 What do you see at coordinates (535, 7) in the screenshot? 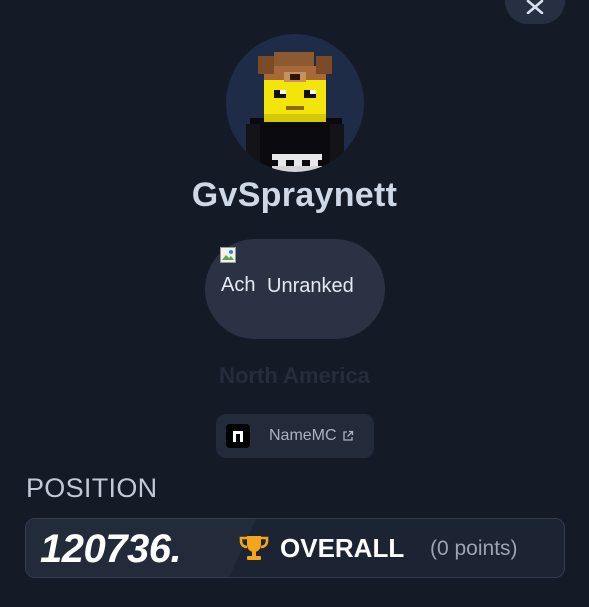
I see `close-icon` at bounding box center [535, 7].